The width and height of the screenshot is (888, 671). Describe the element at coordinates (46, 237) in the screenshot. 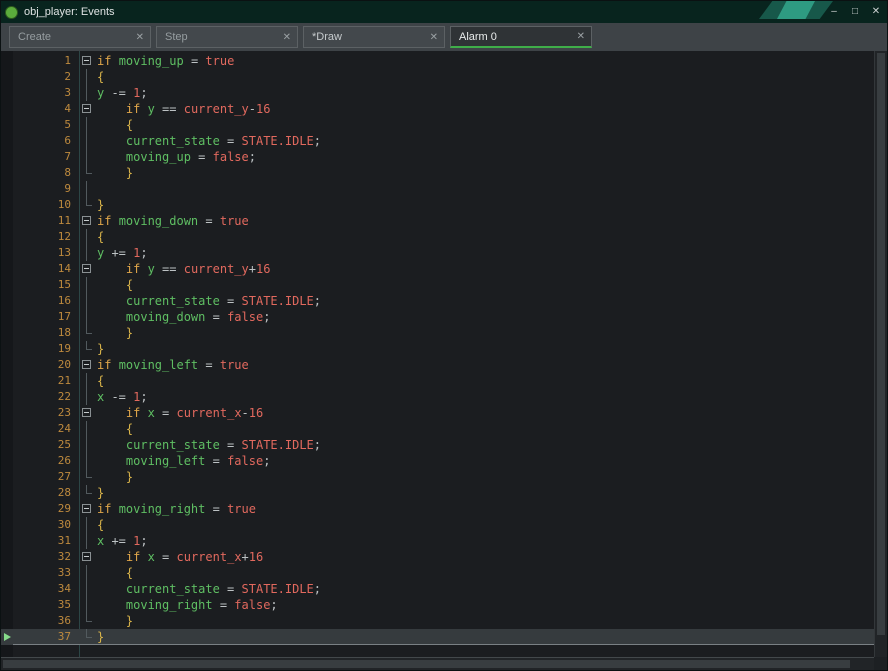

I see `line-number: 12` at that location.